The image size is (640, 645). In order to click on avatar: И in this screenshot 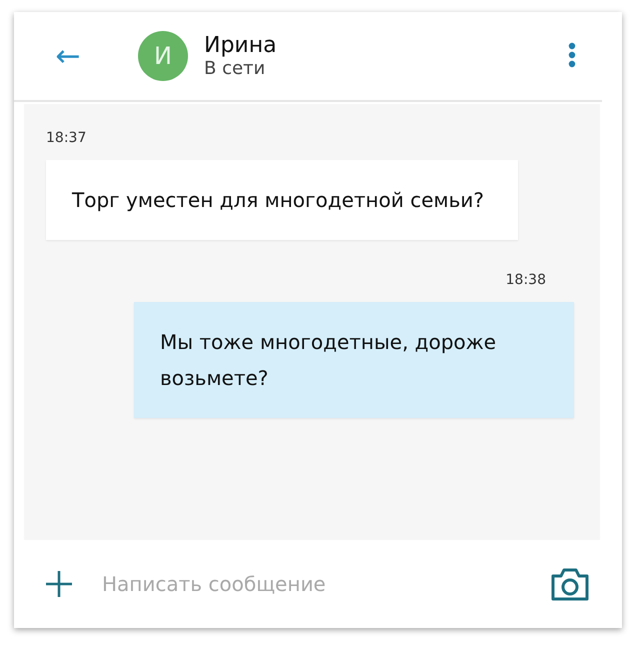, I will do `click(163, 56)`.